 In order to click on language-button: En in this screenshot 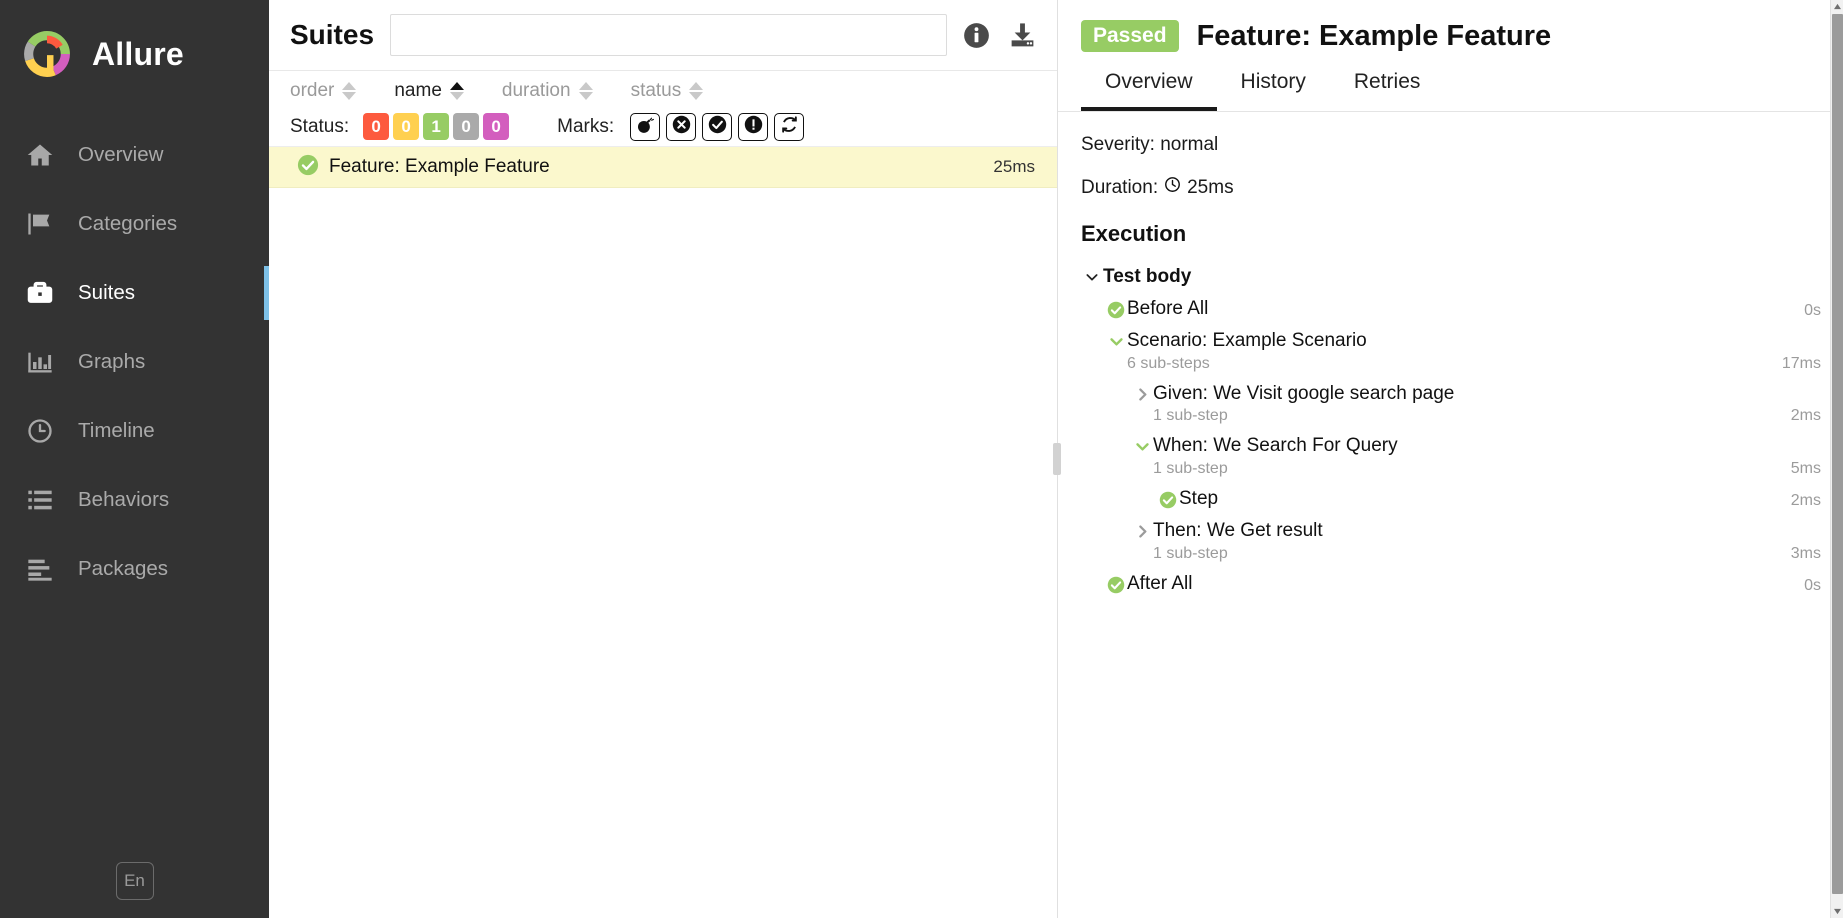, I will do `click(134, 881)`.